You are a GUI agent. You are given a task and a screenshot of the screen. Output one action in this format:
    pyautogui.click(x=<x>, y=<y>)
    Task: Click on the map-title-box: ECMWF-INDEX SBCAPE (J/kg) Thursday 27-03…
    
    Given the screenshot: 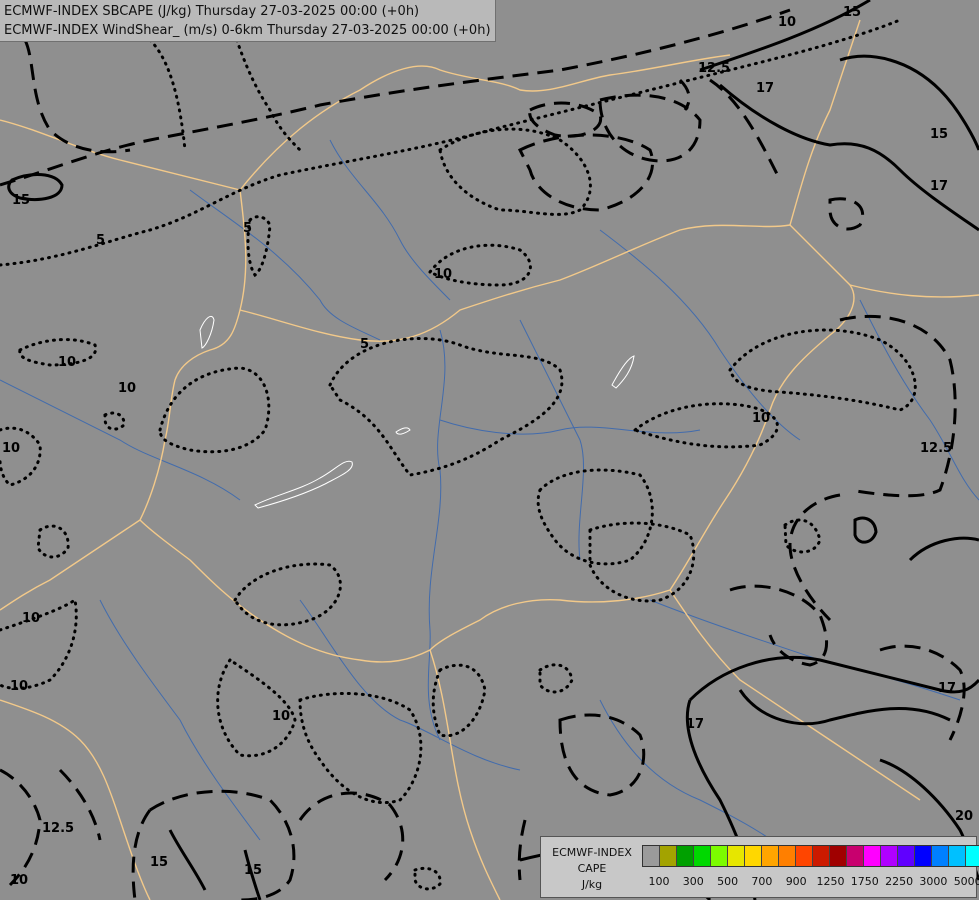 What is the action you would take?
    pyautogui.click(x=248, y=21)
    